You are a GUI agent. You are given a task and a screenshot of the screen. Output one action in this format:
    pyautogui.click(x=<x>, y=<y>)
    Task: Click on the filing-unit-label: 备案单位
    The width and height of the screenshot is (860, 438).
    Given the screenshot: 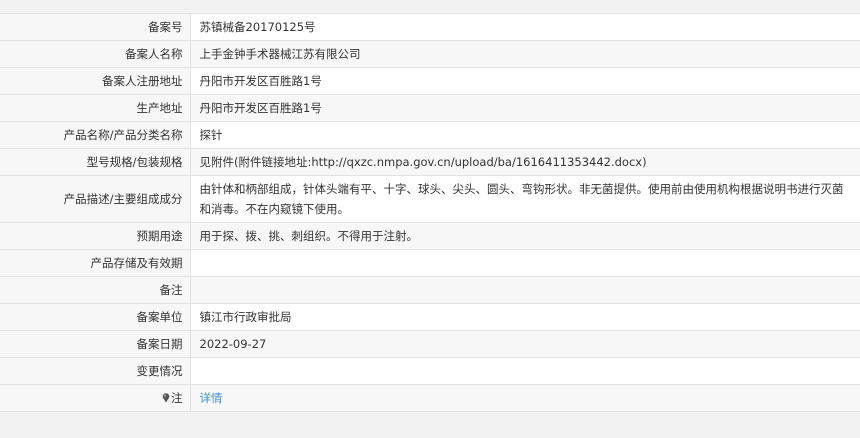 What is the action you would take?
    pyautogui.click(x=95, y=317)
    